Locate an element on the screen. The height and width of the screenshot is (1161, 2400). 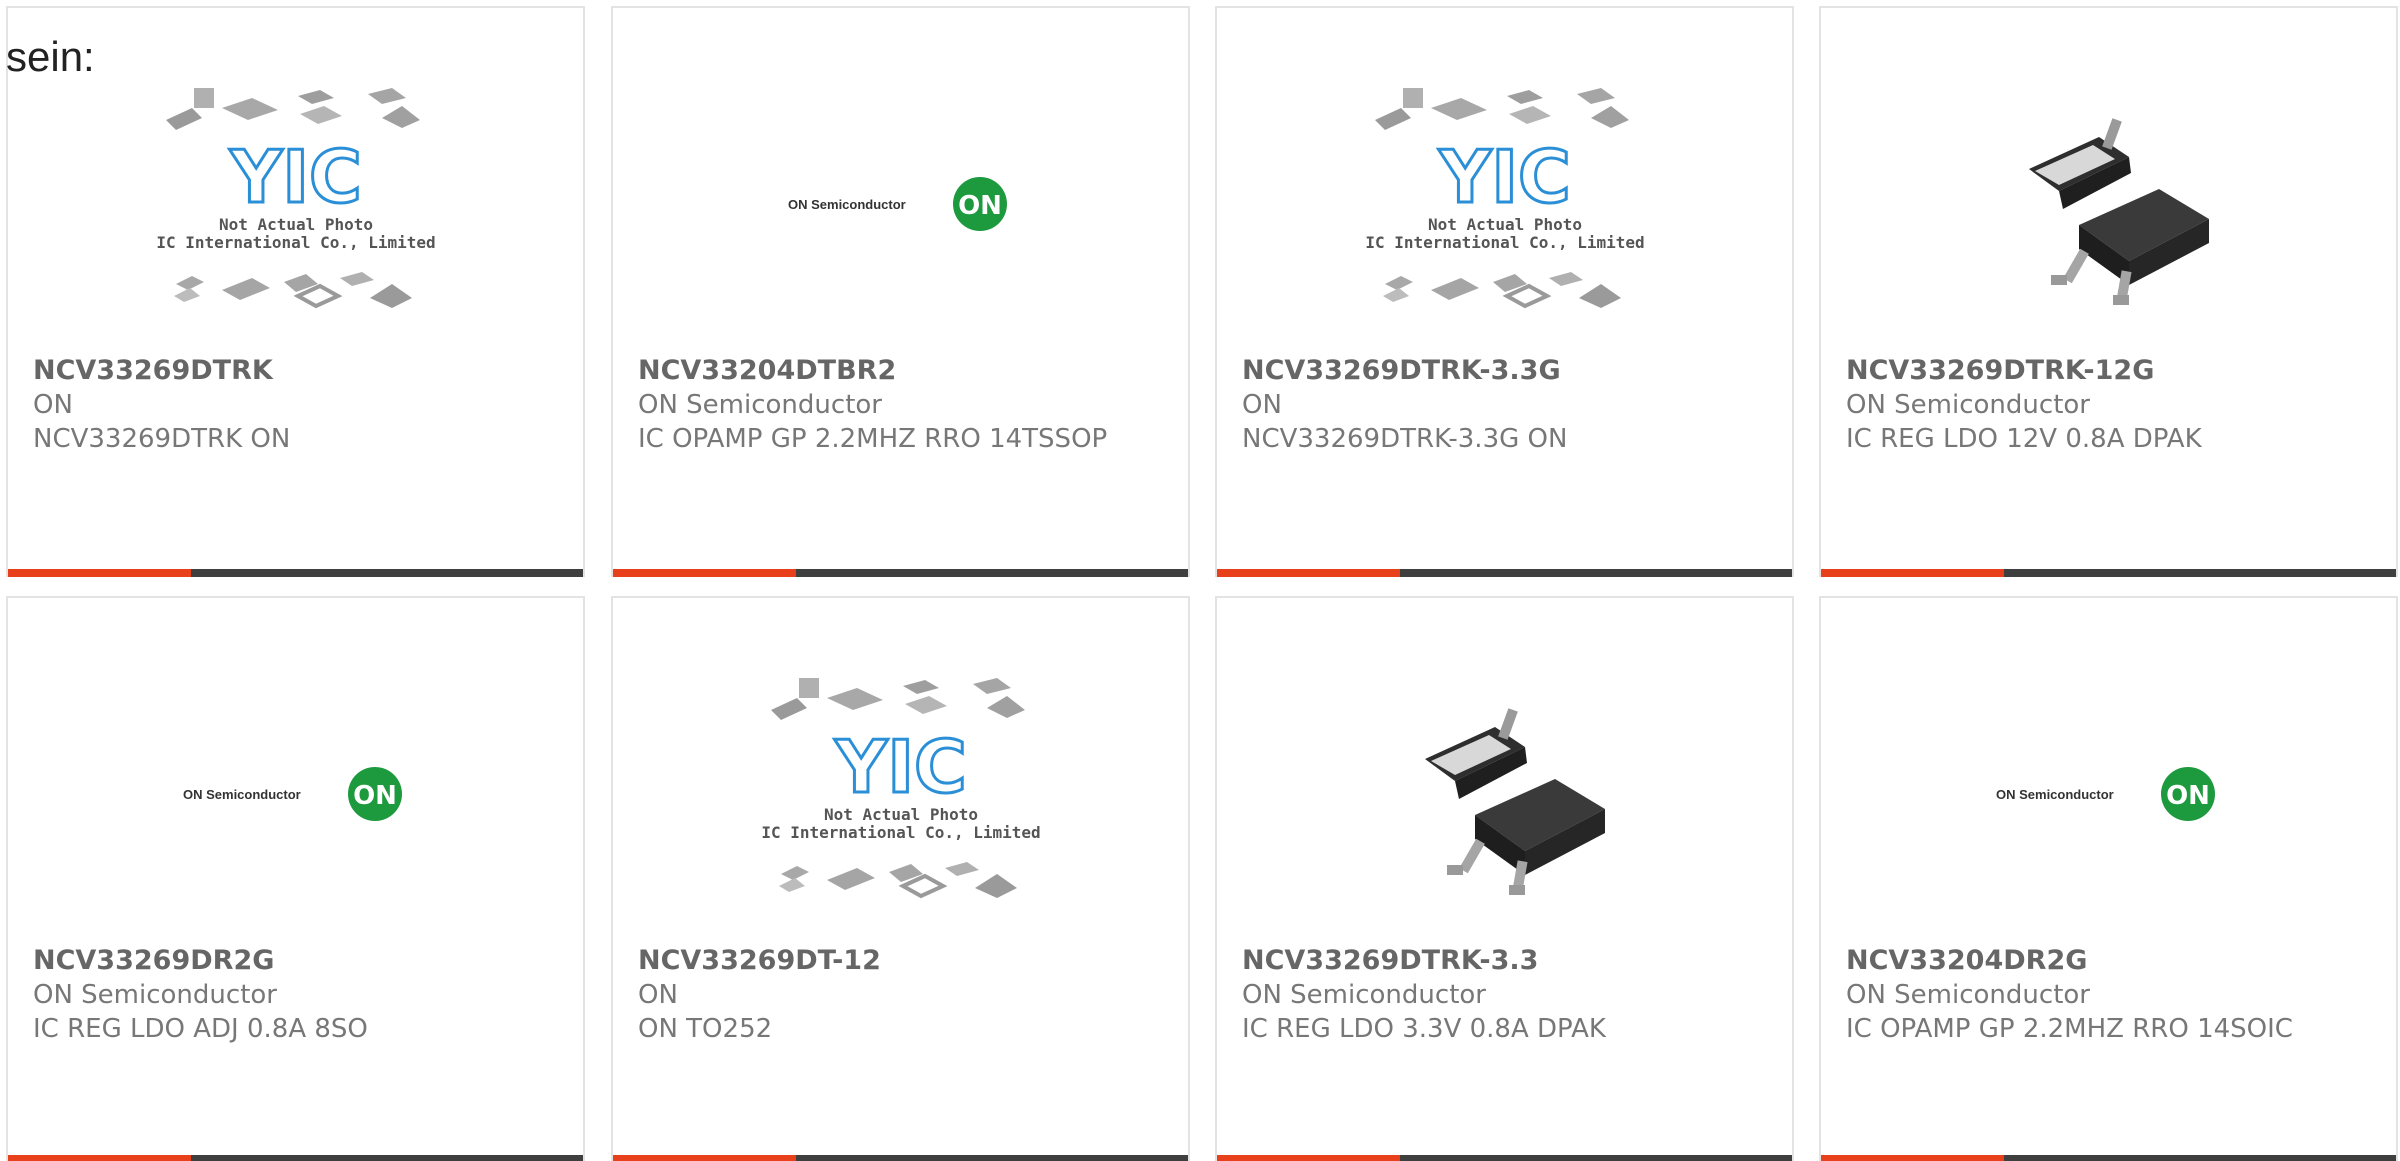
description: IC REG LDO 3.3V 0.8A DPAK is located at coordinates (1424, 1029).